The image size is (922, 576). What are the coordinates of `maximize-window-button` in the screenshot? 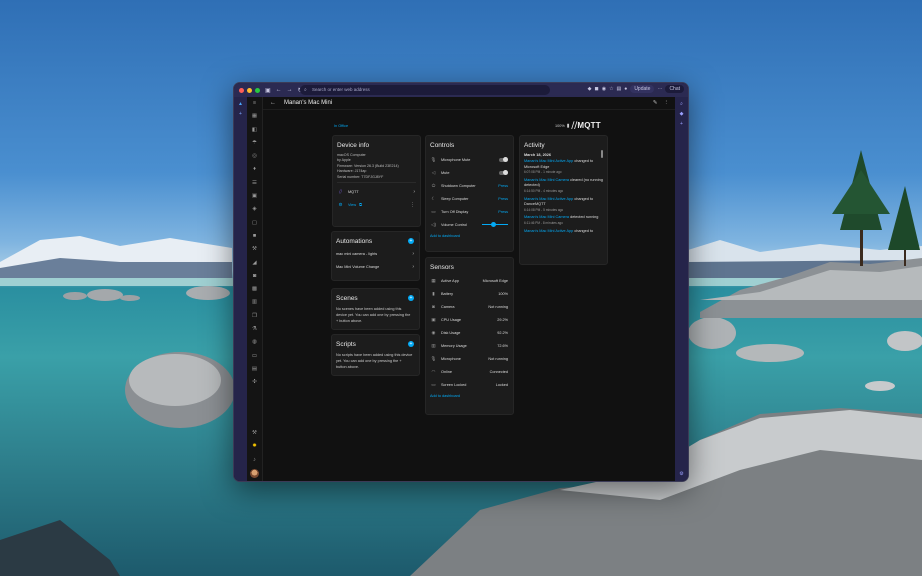 It's located at (257, 90).